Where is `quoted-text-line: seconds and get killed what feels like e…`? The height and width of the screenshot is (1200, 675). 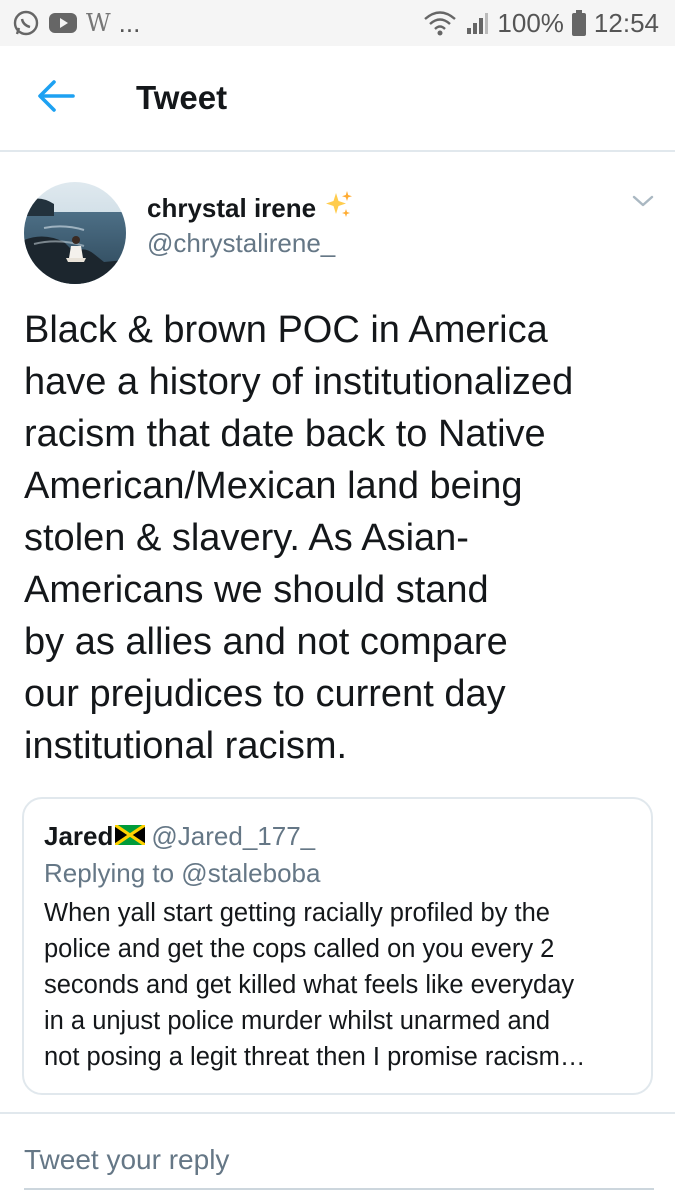 quoted-text-line: seconds and get killed what feels like e… is located at coordinates (309, 985).